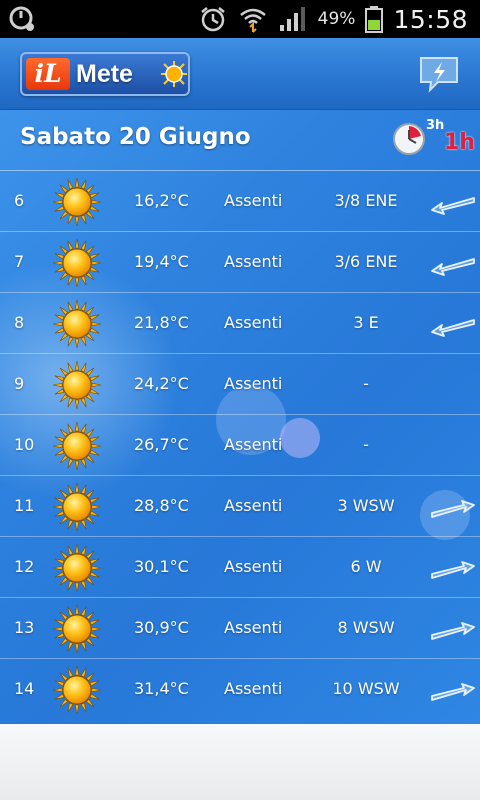 The height and width of the screenshot is (800, 480). What do you see at coordinates (161, 322) in the screenshot?
I see `forecast-temperature: 21,8°C` at bounding box center [161, 322].